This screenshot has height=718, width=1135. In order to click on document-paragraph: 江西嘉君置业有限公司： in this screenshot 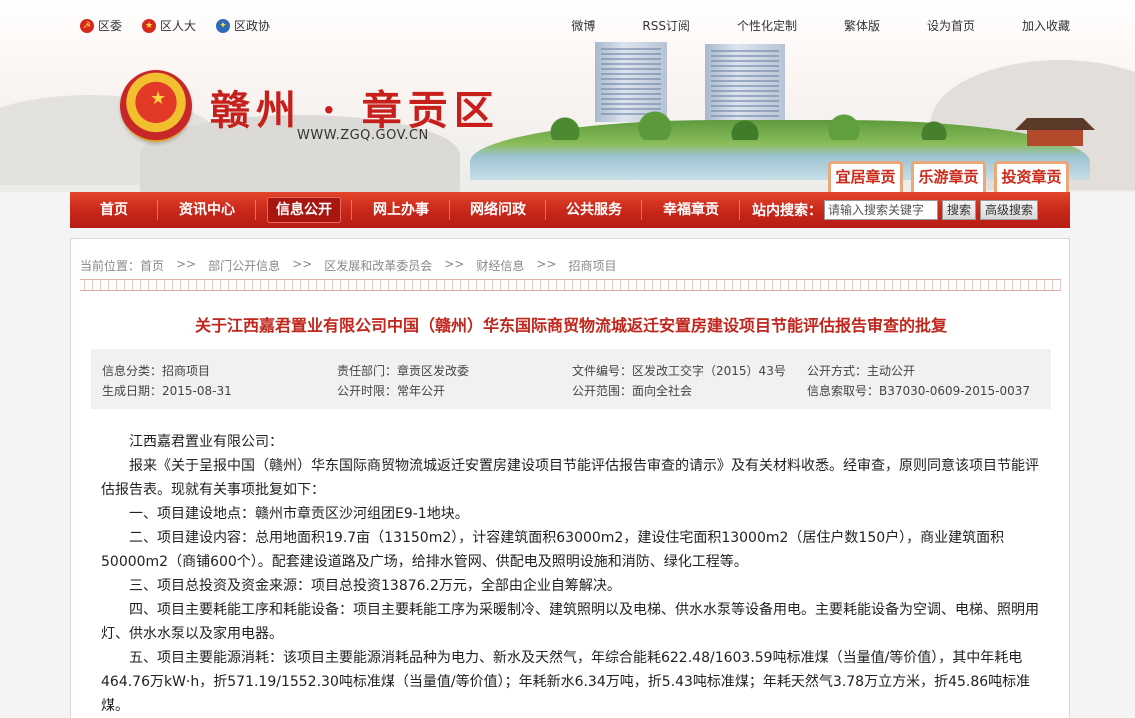, I will do `click(206, 442)`.